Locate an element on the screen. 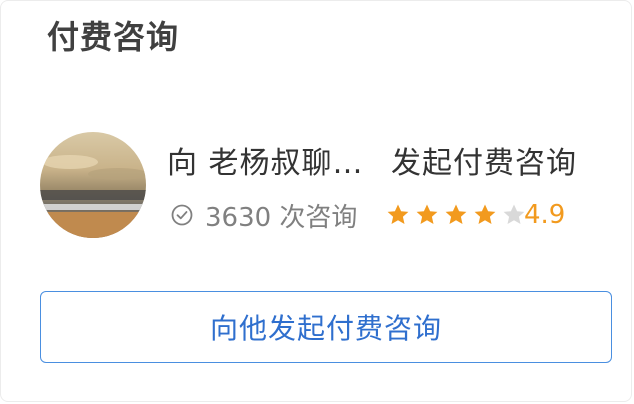 The image size is (634, 404). section-title: 付费咨询 is located at coordinates (113, 37).